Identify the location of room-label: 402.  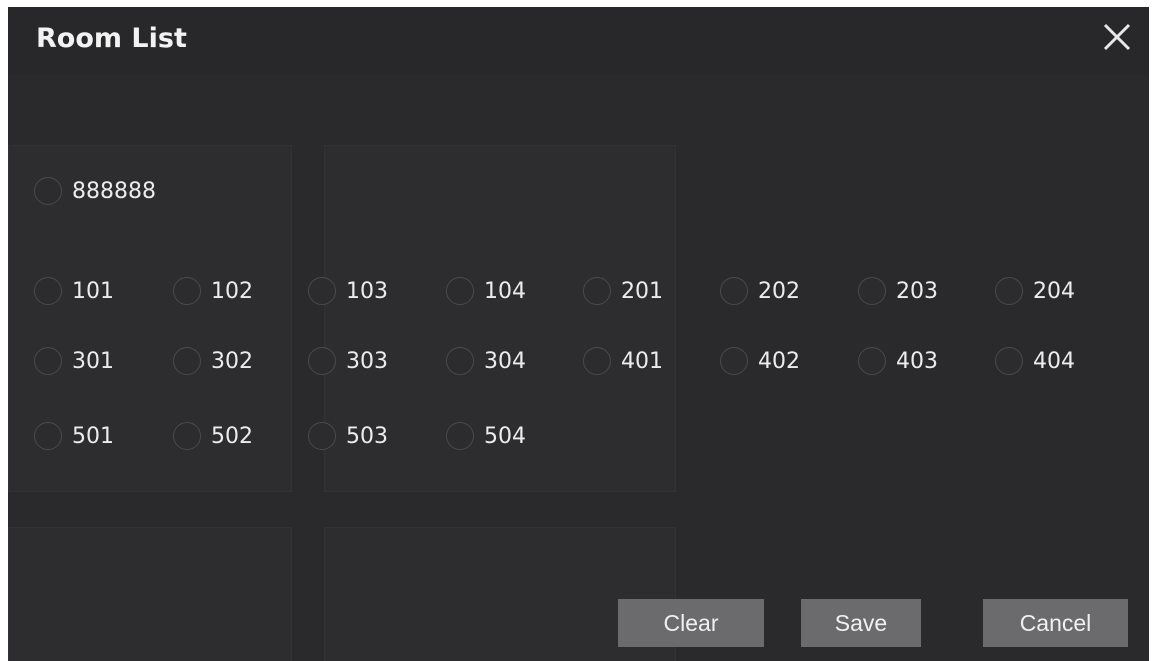
(779, 361).